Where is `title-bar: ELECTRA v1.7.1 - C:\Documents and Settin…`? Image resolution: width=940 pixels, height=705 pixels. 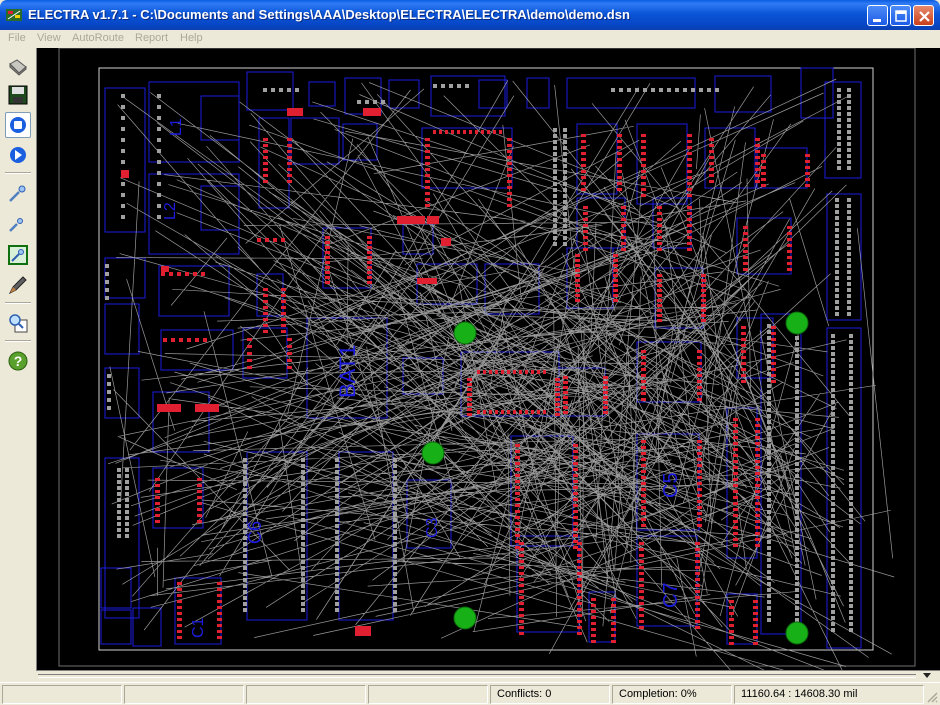
title-bar: ELECTRA v1.7.1 - C:\Documents and Settin… is located at coordinates (470, 15).